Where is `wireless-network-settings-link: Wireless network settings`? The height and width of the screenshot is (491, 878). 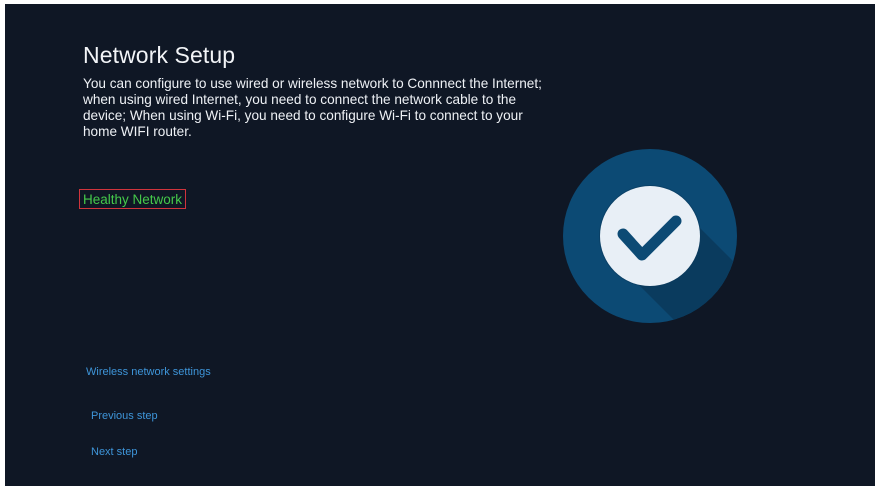
wireless-network-settings-link: Wireless network settings is located at coordinates (148, 372).